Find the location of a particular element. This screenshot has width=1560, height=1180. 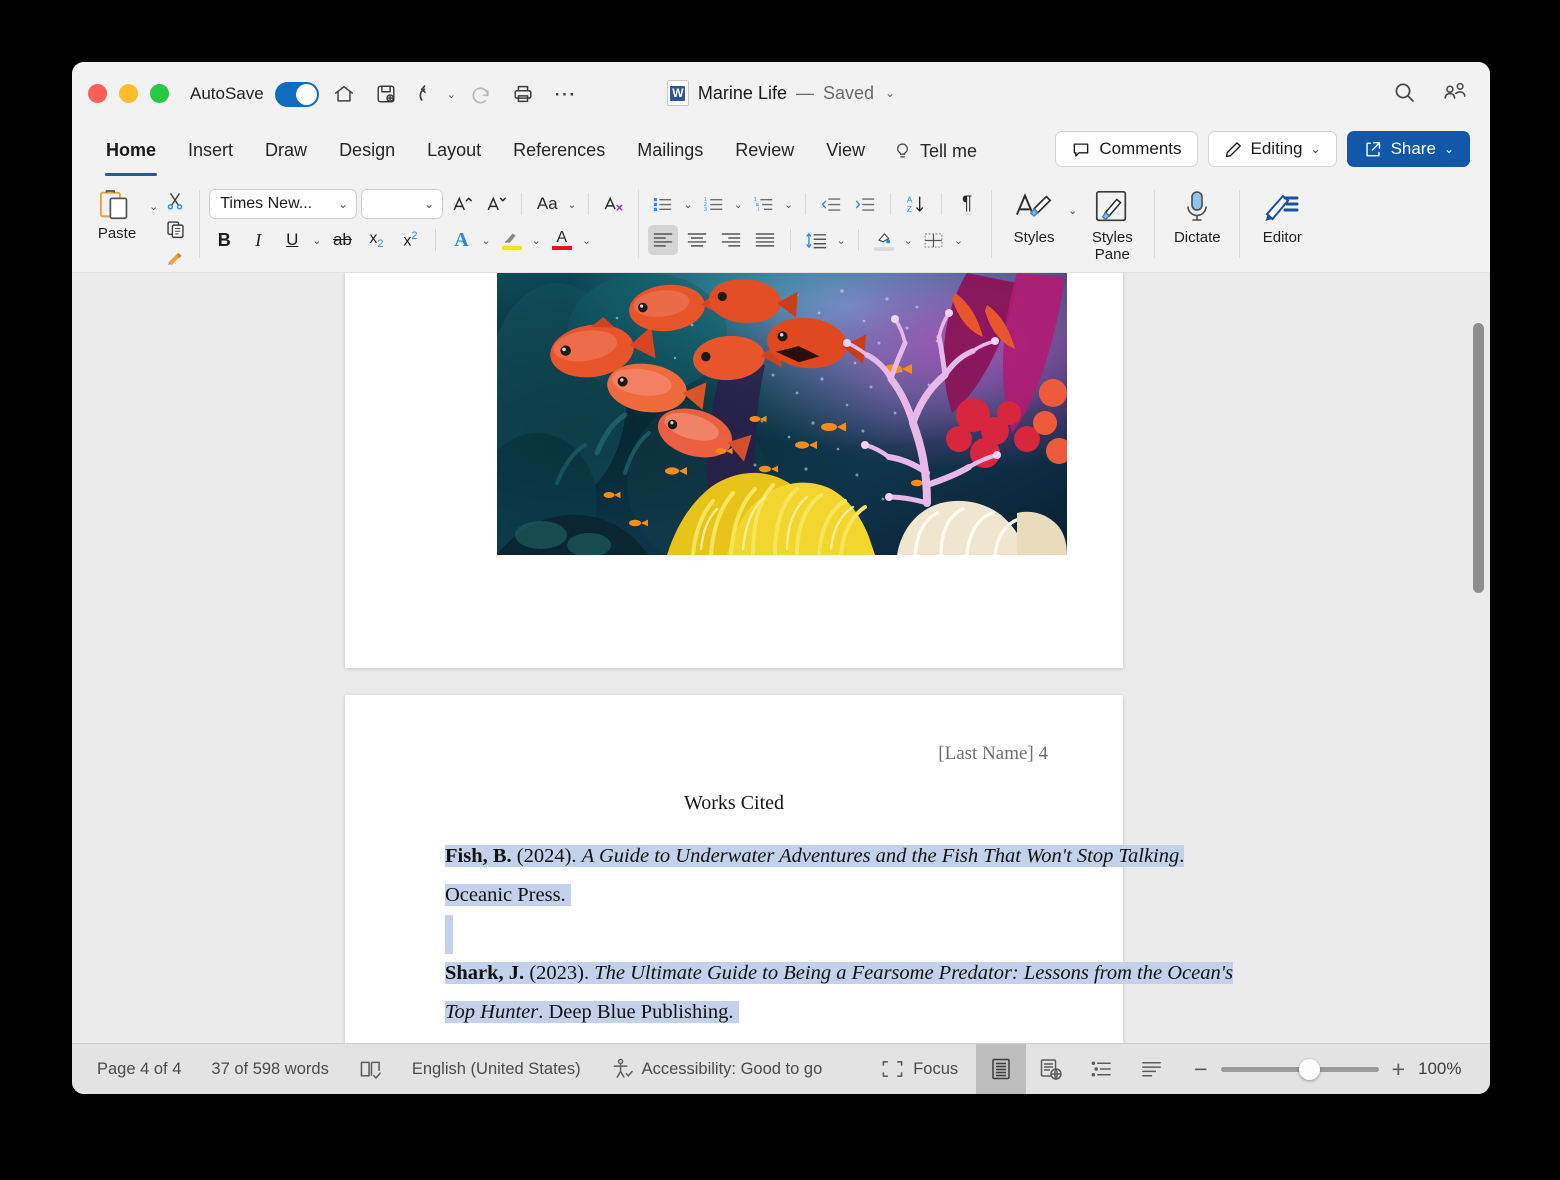

clipboard-mini-buttons is located at coordinates (175, 226).